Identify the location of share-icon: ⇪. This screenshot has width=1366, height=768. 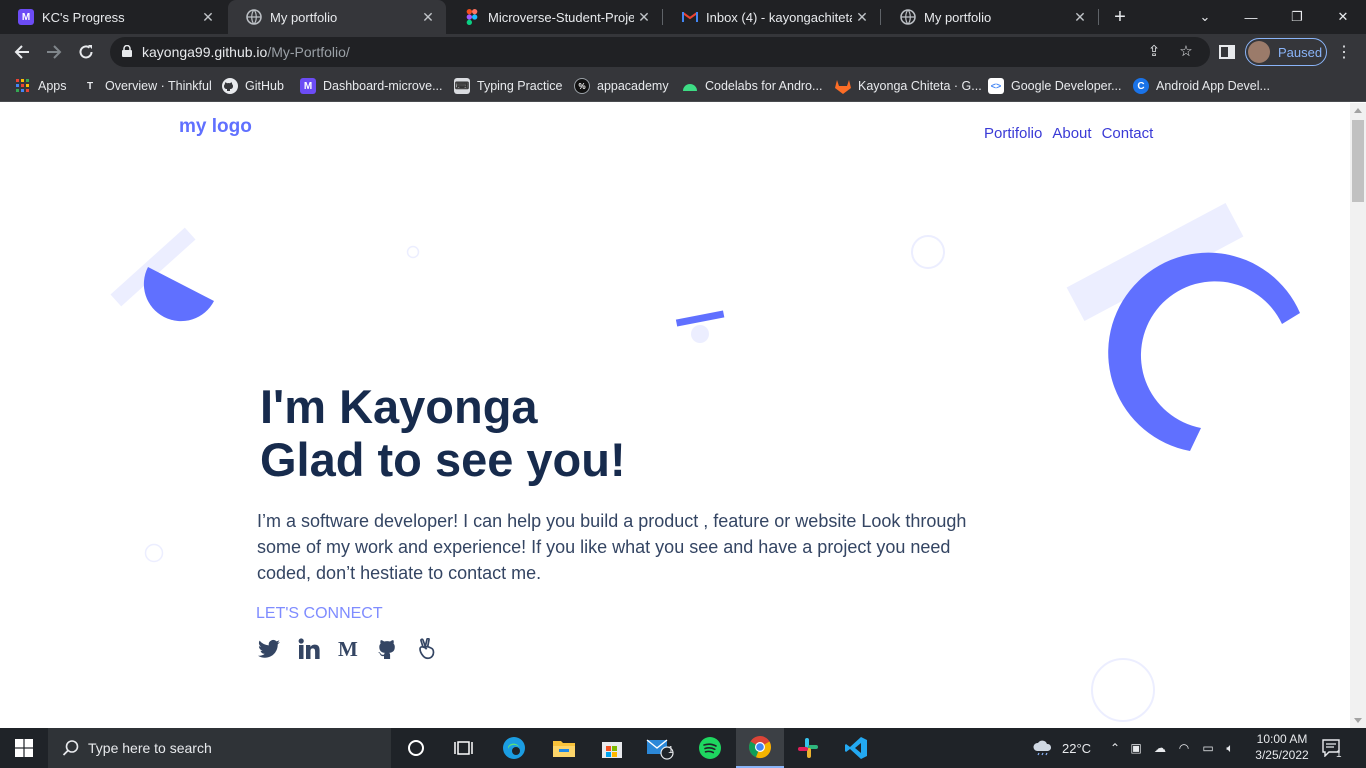
(1154, 52).